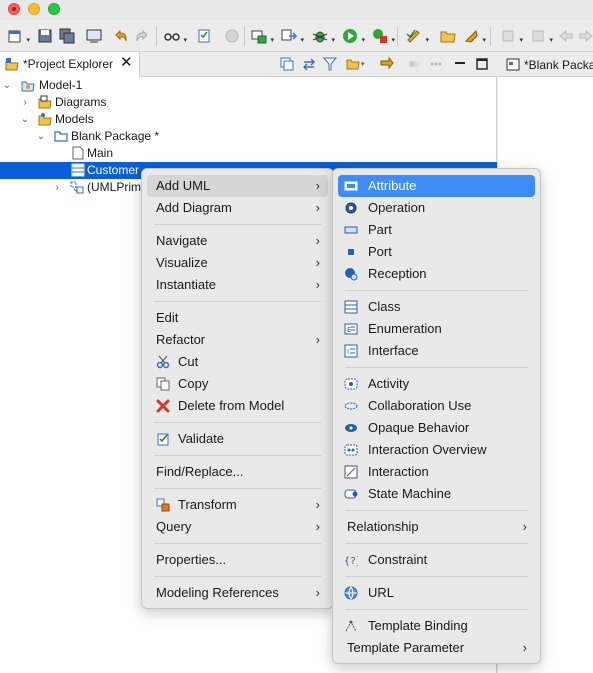  I want to click on menu-item-label: Instantiate, so click(186, 284).